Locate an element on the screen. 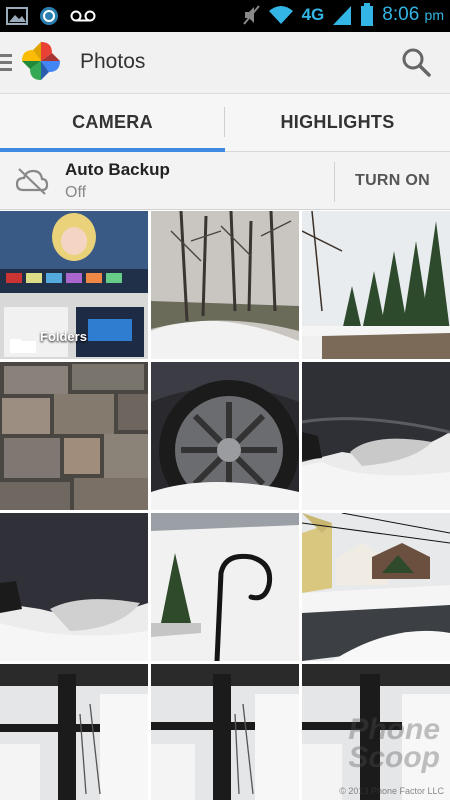  wifi-icon is located at coordinates (280, 15).